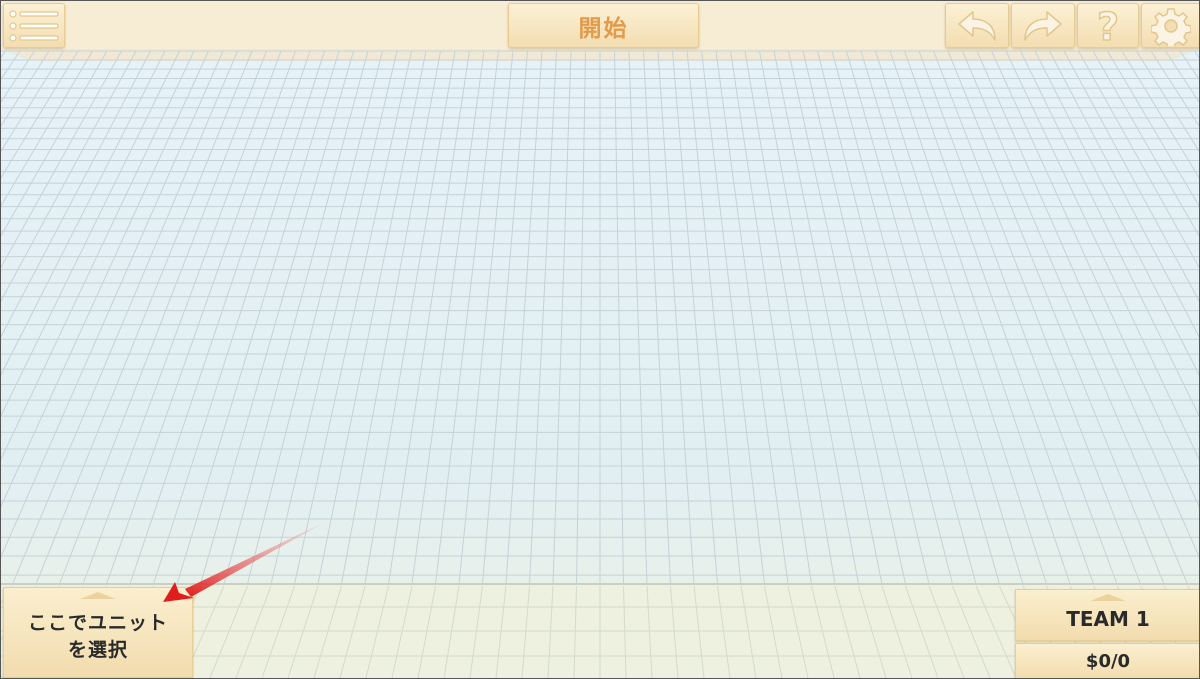 This screenshot has height=679, width=1200. Describe the element at coordinates (1108, 597) in the screenshot. I see `team-expand-caret-icon` at that location.